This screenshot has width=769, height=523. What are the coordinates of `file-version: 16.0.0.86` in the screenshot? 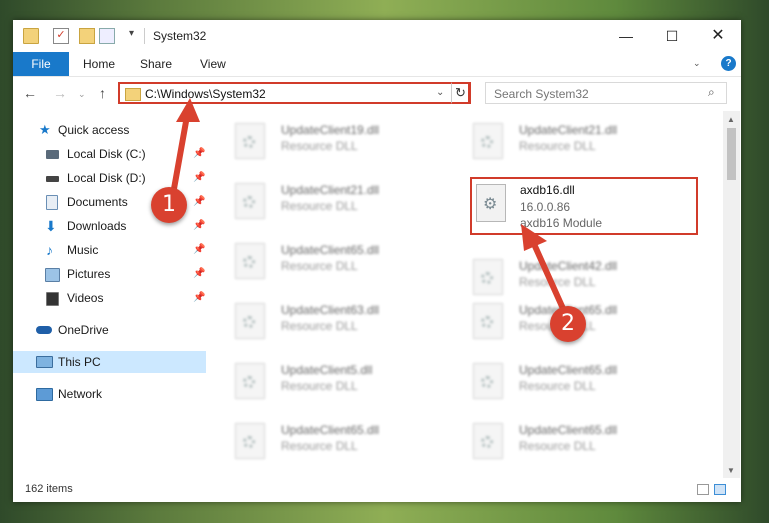 It's located at (545, 207).